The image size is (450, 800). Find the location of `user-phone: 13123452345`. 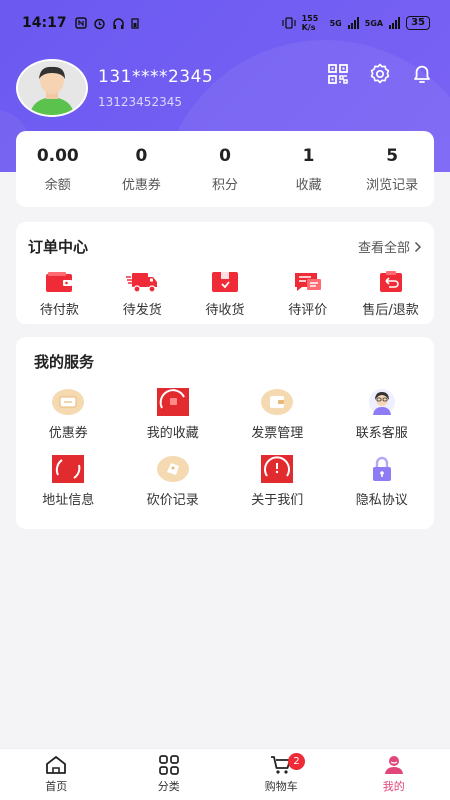

user-phone: 13123452345 is located at coordinates (140, 102).